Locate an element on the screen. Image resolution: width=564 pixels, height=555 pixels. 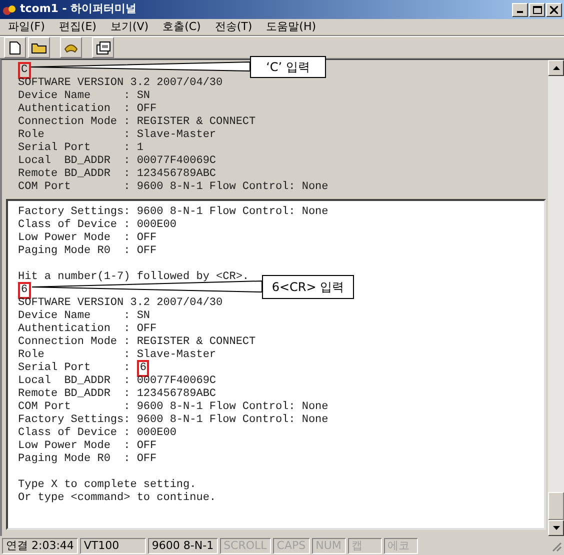
properties-icon is located at coordinates (103, 47).